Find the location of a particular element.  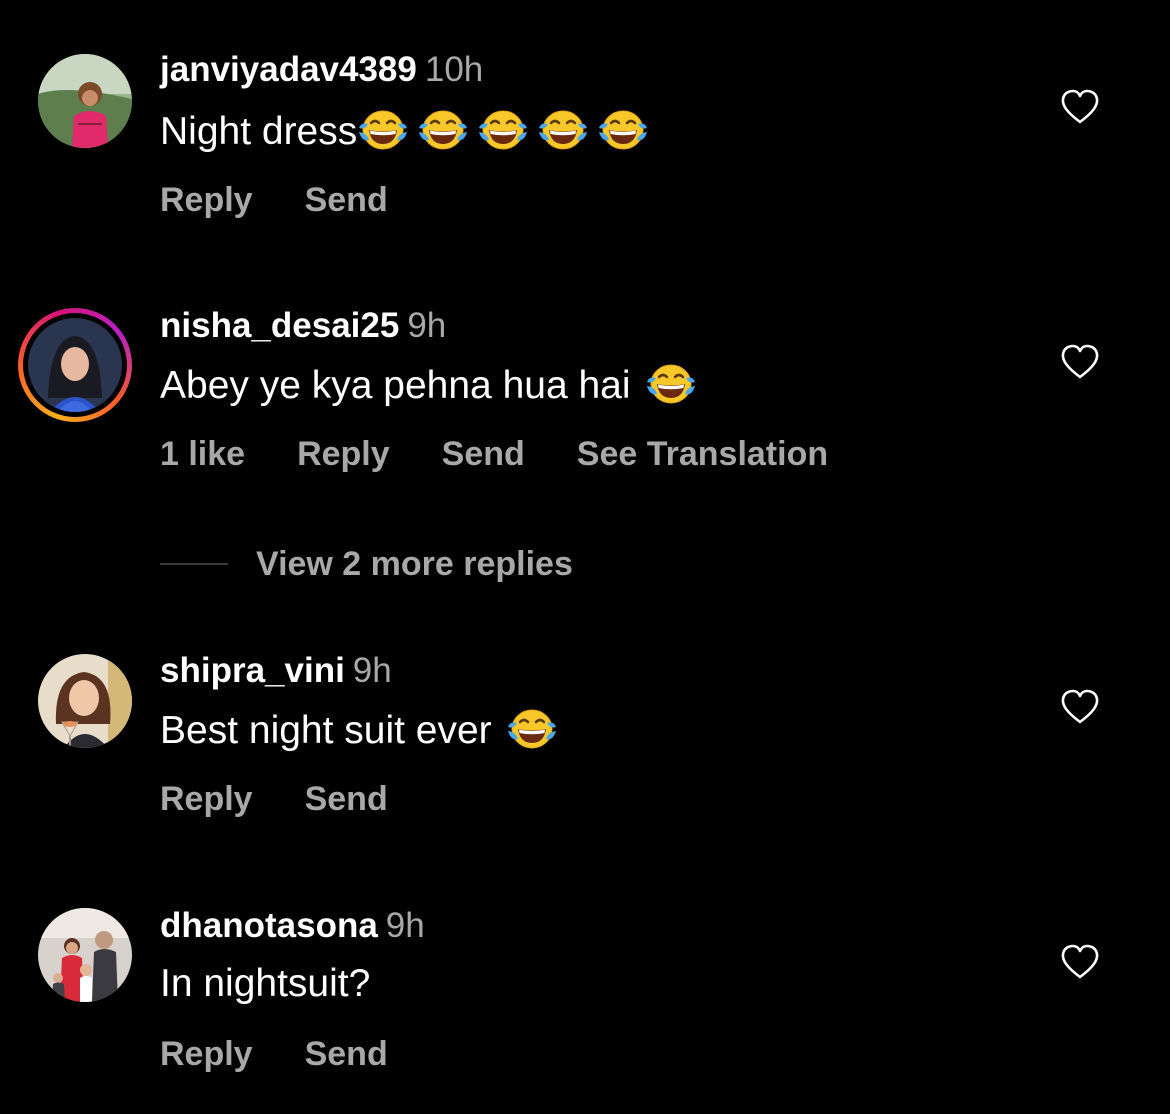

comment-body: Best night suit ever is located at coordinates (326, 730).